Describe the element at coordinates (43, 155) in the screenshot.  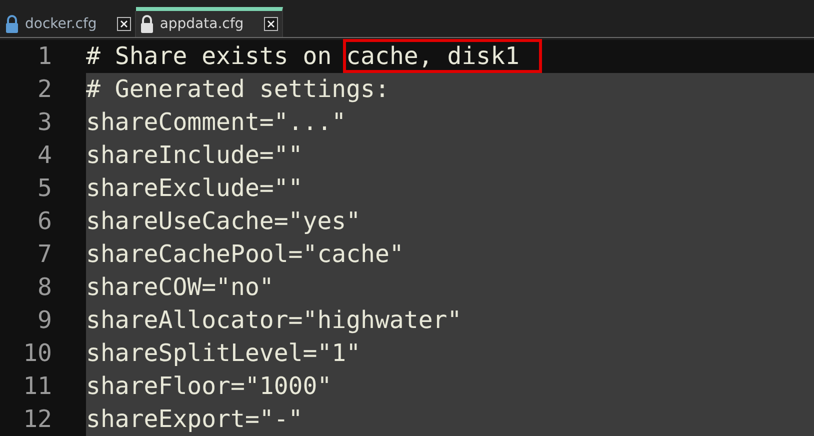
I see `line-number: 4` at that location.